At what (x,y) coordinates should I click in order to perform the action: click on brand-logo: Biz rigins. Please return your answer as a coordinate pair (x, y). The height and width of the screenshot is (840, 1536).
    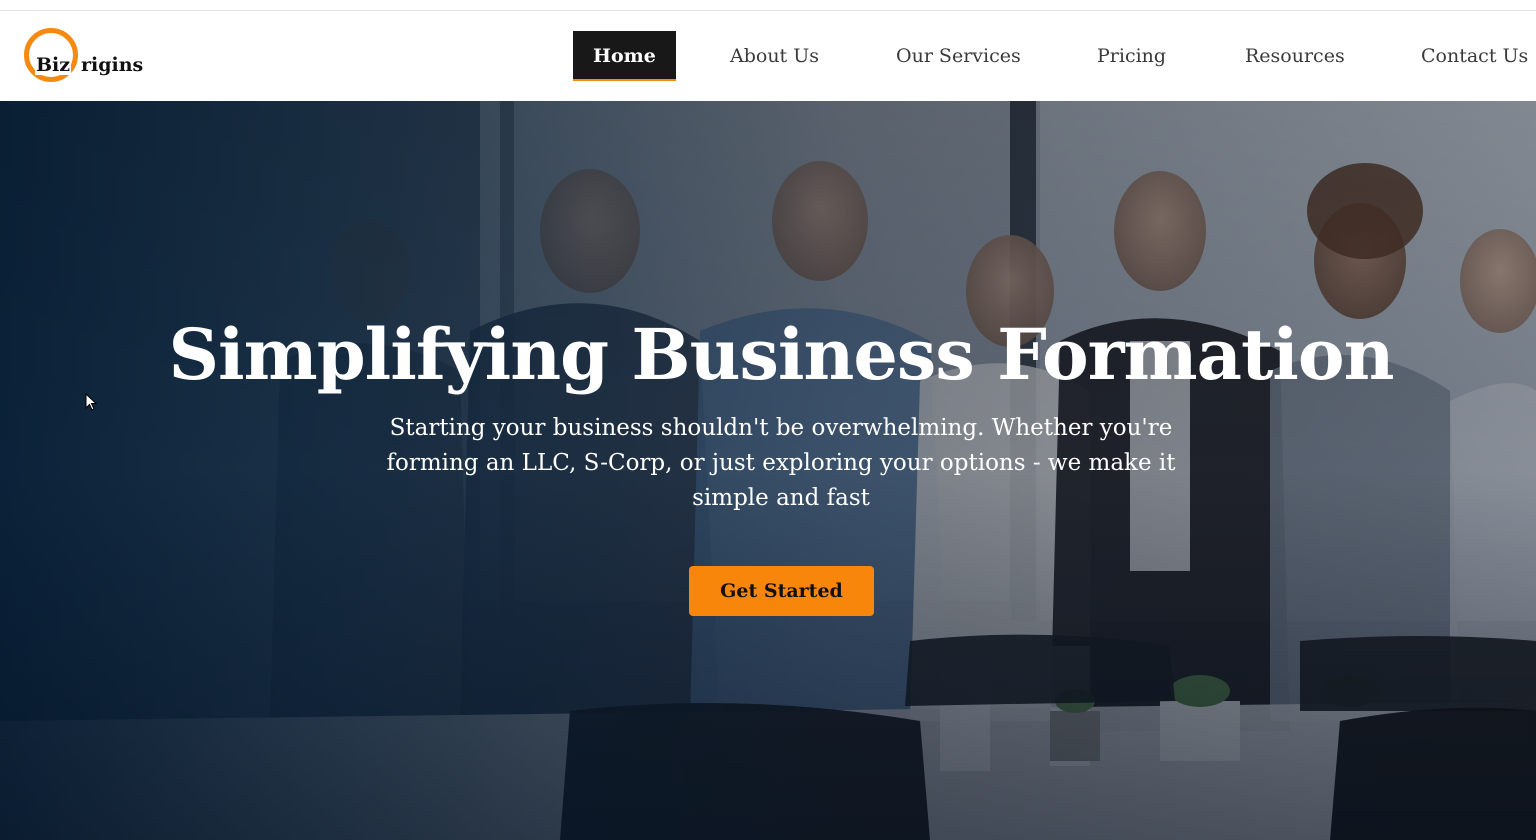
    Looking at the image, I should click on (87, 56).